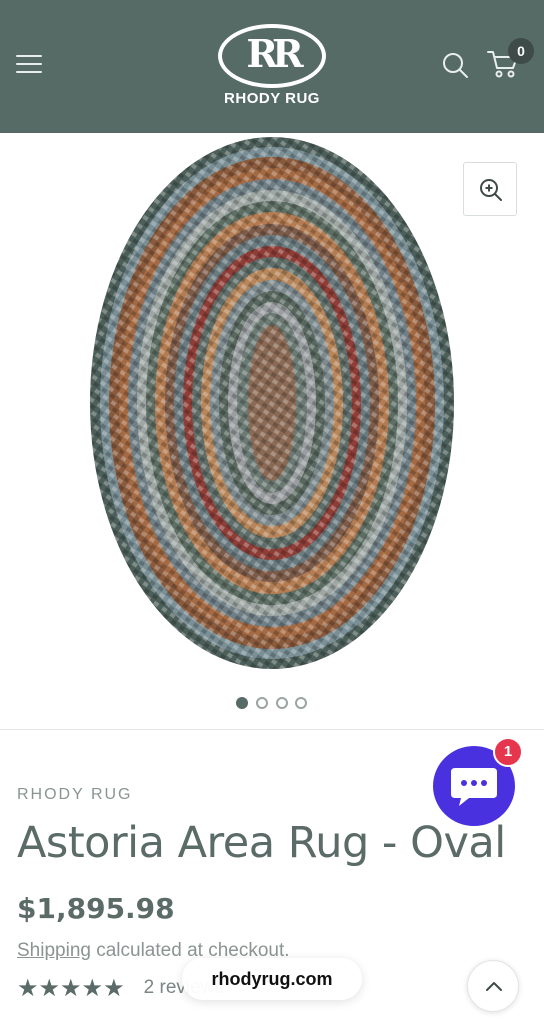 The height and width of the screenshot is (1020, 544). What do you see at coordinates (96, 908) in the screenshot?
I see `product-price: $1,895.98` at bounding box center [96, 908].